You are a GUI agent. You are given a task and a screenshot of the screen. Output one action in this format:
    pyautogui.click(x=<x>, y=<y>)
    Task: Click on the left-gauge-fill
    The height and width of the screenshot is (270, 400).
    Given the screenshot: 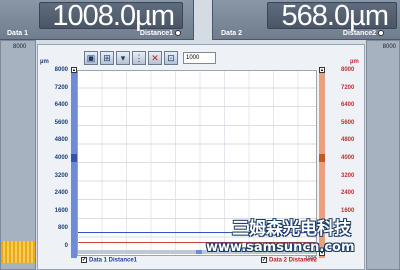 What is the action you would take?
    pyautogui.click(x=18, y=252)
    